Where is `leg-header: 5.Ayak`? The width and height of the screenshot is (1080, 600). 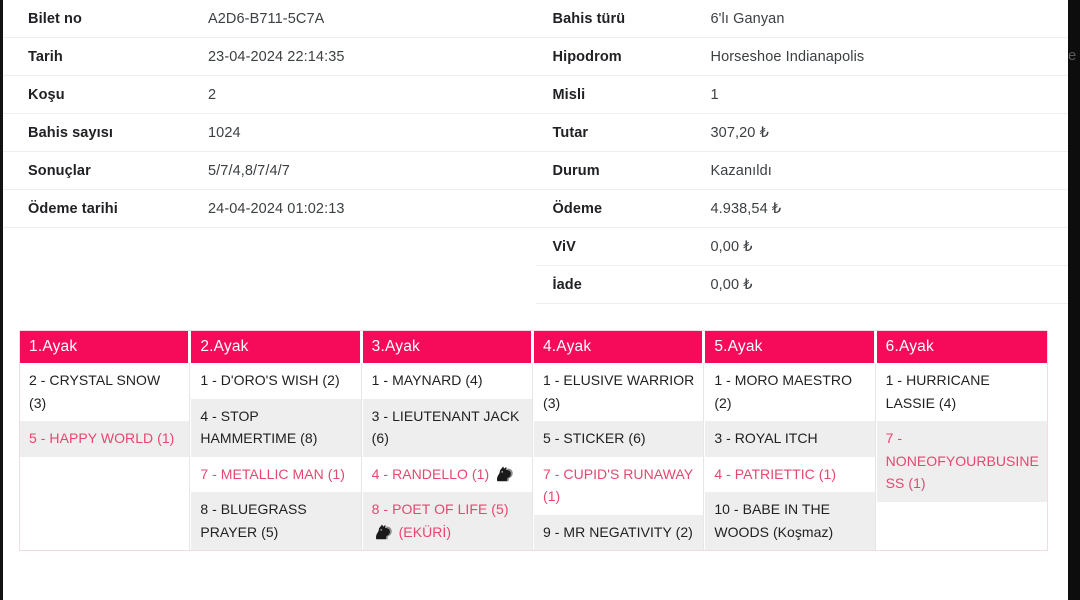
leg-header: 5.Ayak is located at coordinates (790, 347).